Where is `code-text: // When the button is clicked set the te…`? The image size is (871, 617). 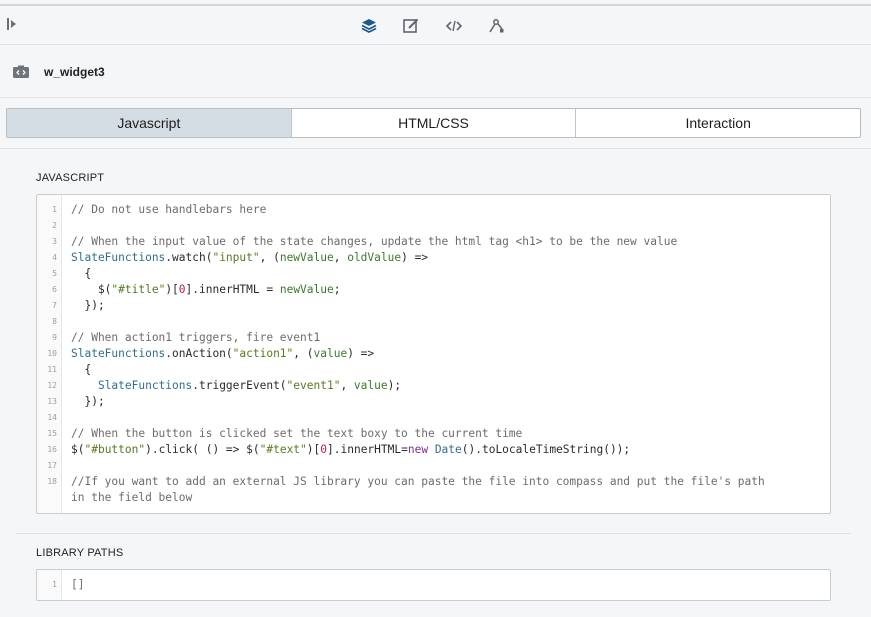
code-text: // When the button is clicked set the te… is located at coordinates (297, 433).